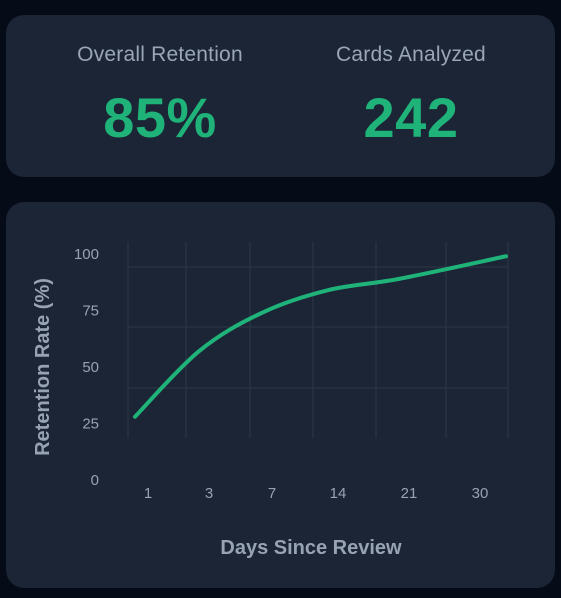 The width and height of the screenshot is (561, 598). What do you see at coordinates (160, 117) in the screenshot?
I see `overall-retention-value: 85%` at bounding box center [160, 117].